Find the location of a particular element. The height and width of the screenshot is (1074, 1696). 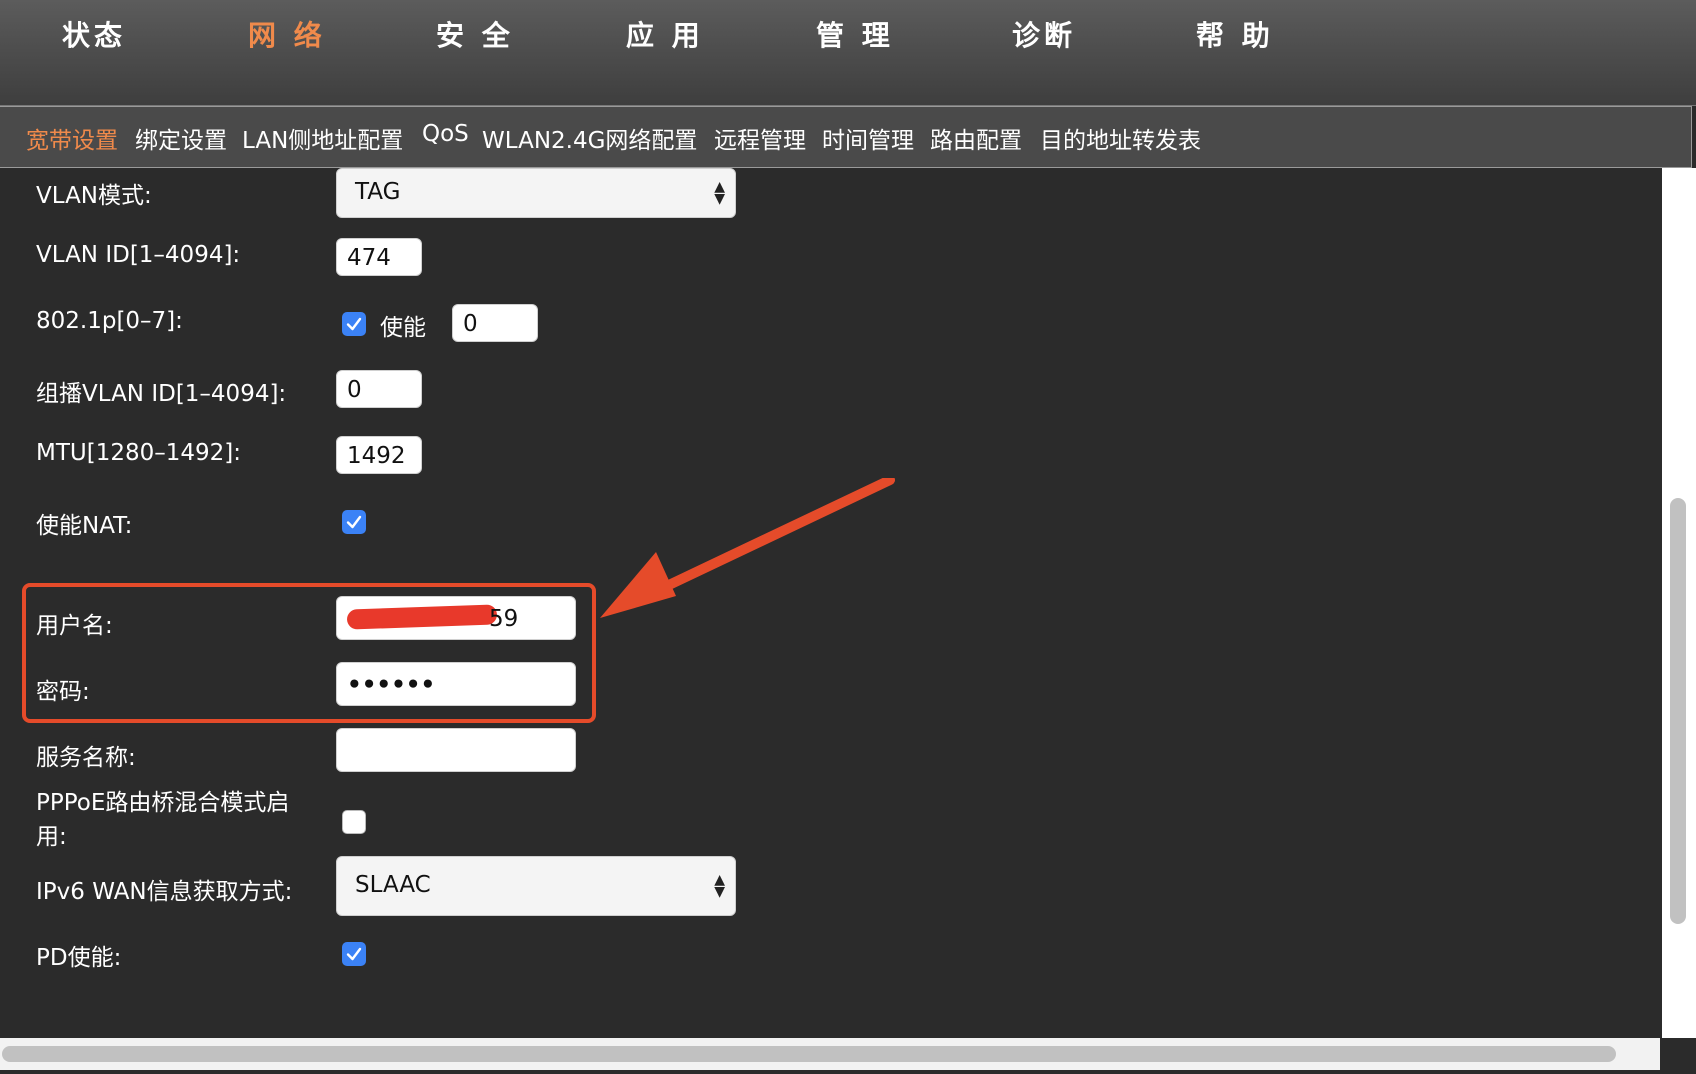

subnav-wlan: WLAN2.4G网络配置 is located at coordinates (589, 138).